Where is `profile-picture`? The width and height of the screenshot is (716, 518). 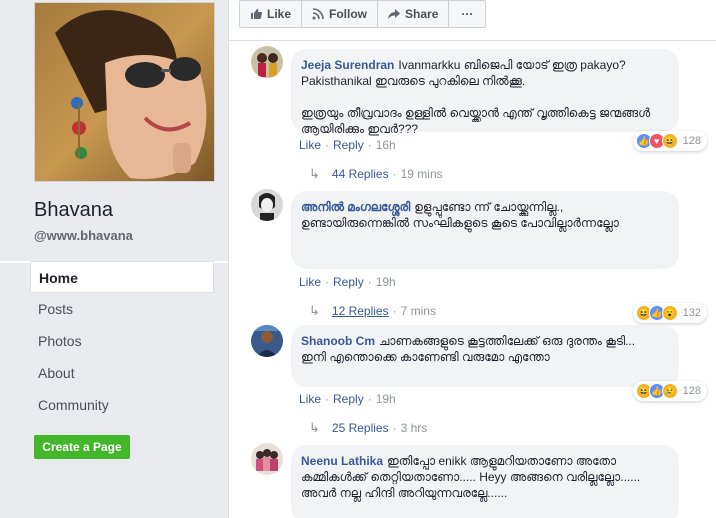 profile-picture is located at coordinates (124, 92).